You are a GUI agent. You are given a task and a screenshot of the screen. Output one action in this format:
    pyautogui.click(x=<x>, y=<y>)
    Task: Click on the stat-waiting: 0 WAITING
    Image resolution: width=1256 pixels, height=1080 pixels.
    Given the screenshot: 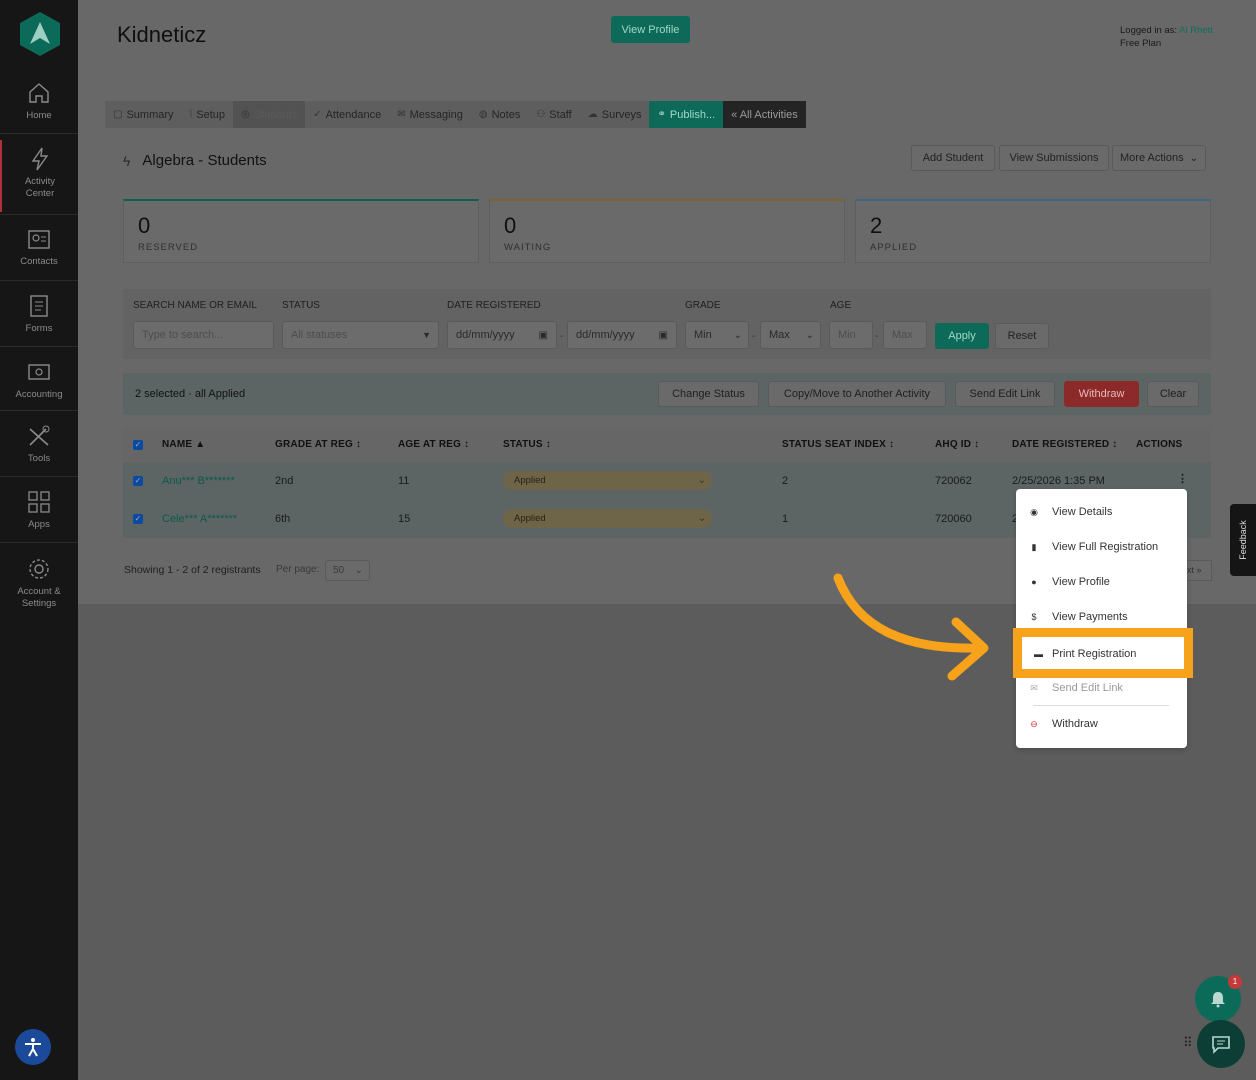 What is the action you would take?
    pyautogui.click(x=667, y=231)
    